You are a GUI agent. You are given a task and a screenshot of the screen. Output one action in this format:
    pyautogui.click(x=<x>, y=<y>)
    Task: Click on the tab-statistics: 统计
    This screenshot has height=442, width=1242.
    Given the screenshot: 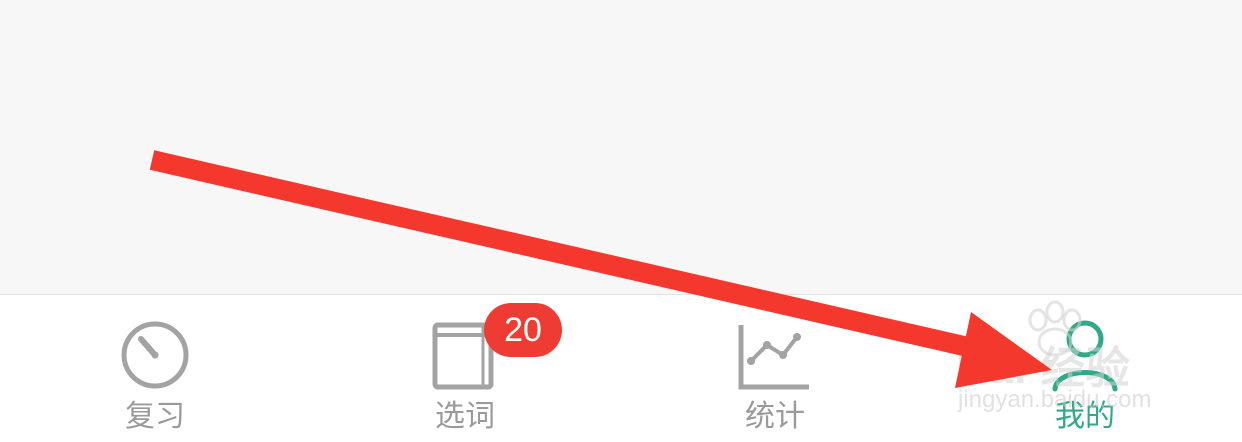 What is the action you would take?
    pyautogui.click(x=775, y=368)
    